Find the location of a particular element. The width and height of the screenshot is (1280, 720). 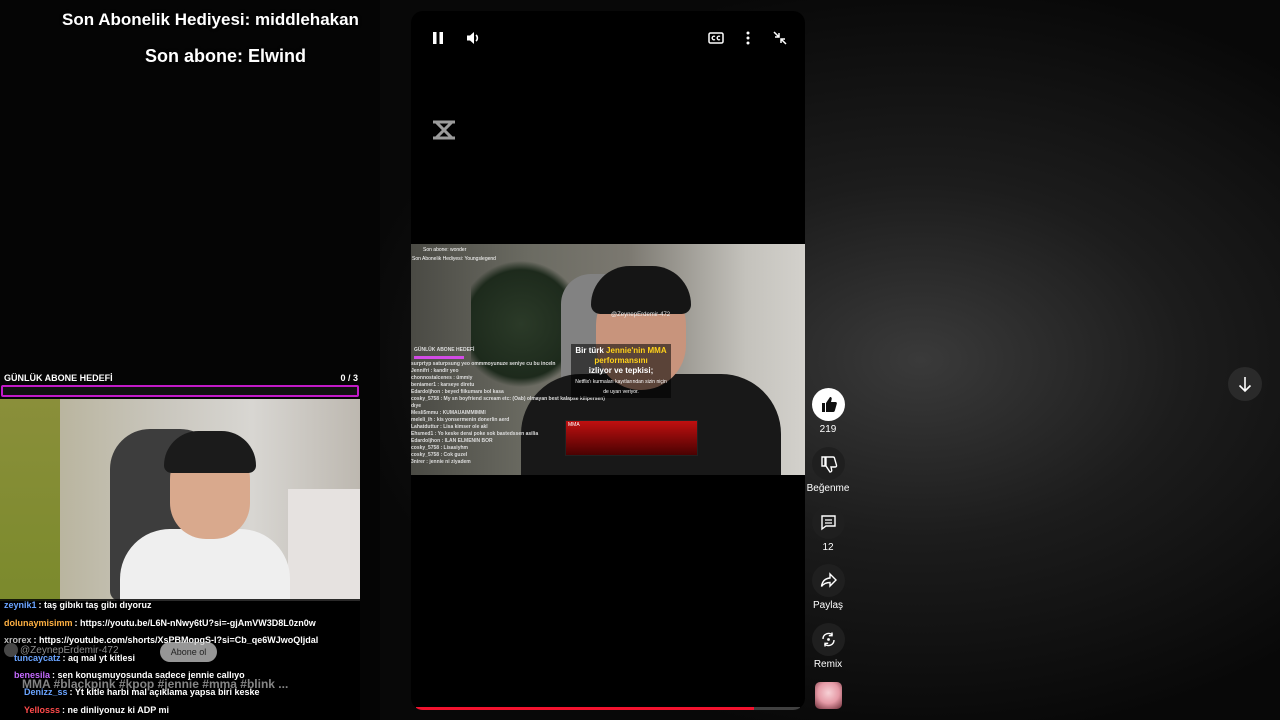

comments-button is located at coordinates (828, 522).